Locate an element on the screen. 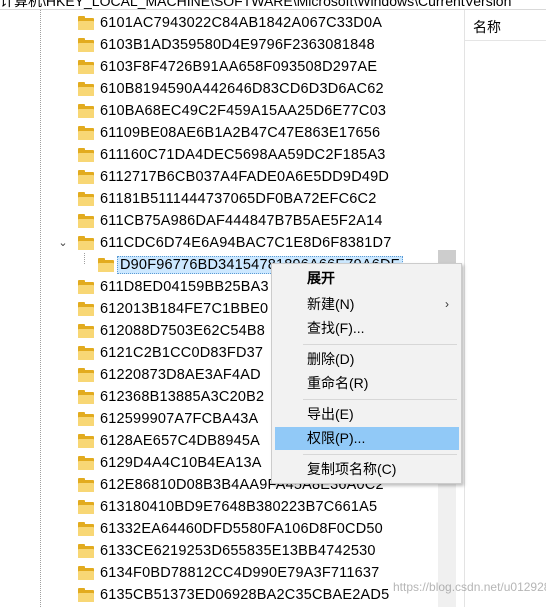 This screenshot has width=546, height=607. chevron-down-icon: ⌄ is located at coordinates (63, 243).